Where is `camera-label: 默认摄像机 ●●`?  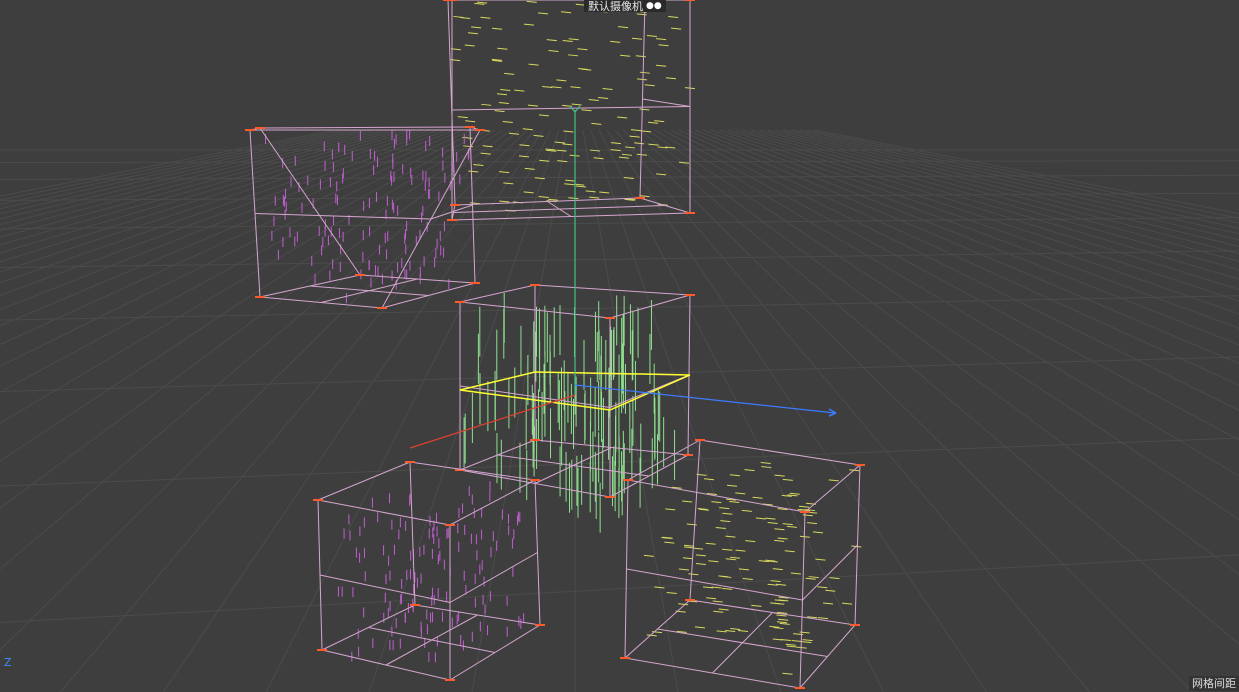 camera-label: 默认摄像机 ●● is located at coordinates (625, 6).